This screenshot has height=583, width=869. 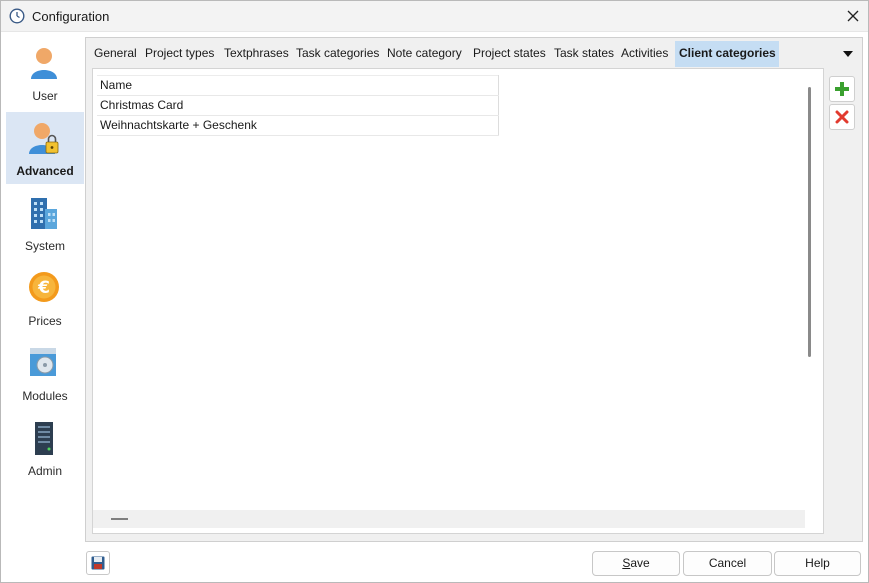 I want to click on sidebar-item-user: User, so click(x=45, y=73).